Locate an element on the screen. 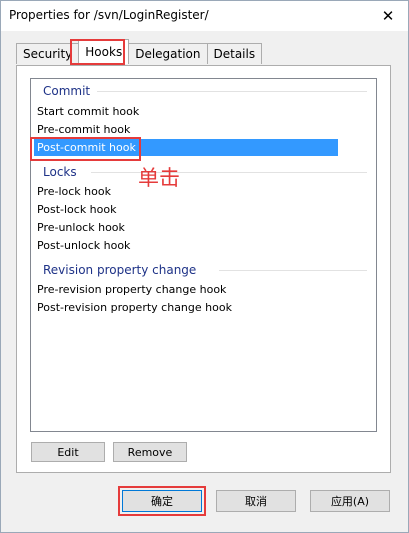 The width and height of the screenshot is (409, 533). group-header-locks: Locks is located at coordinates (60, 172).